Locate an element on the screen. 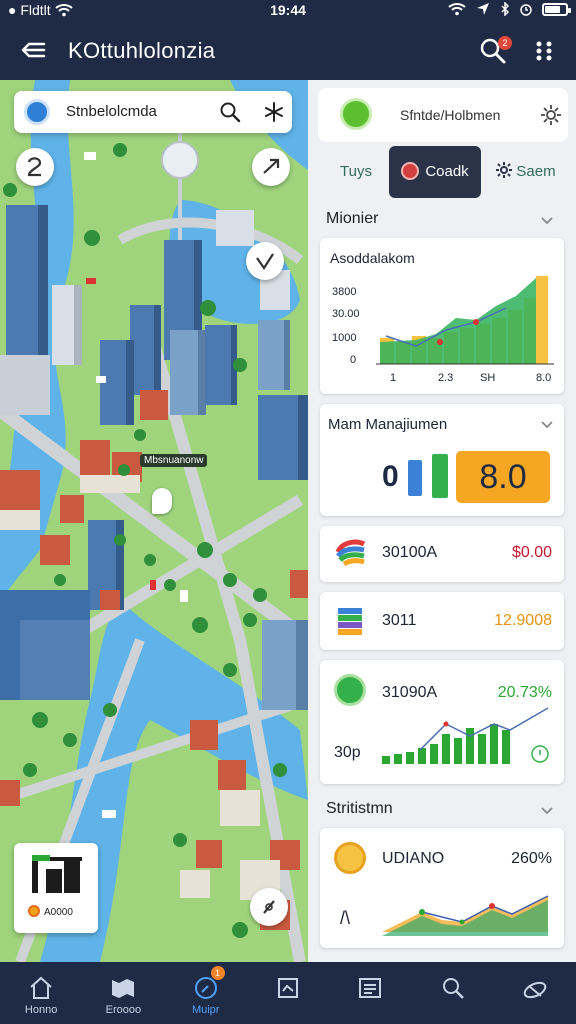  tab-label: Coadk is located at coordinates (447, 171).